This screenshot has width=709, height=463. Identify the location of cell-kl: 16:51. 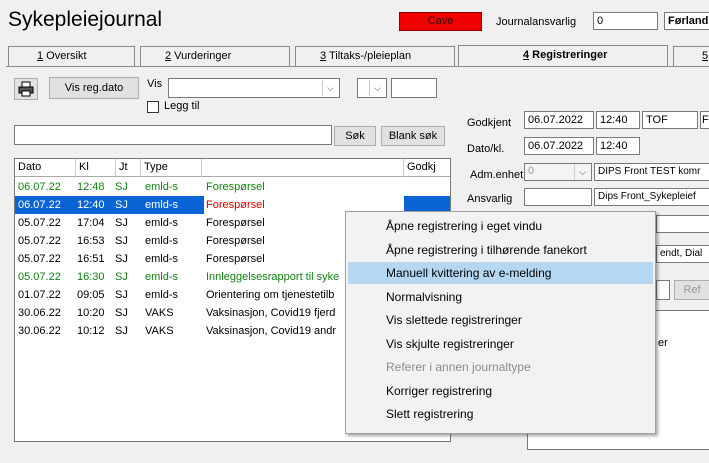
(91, 259).